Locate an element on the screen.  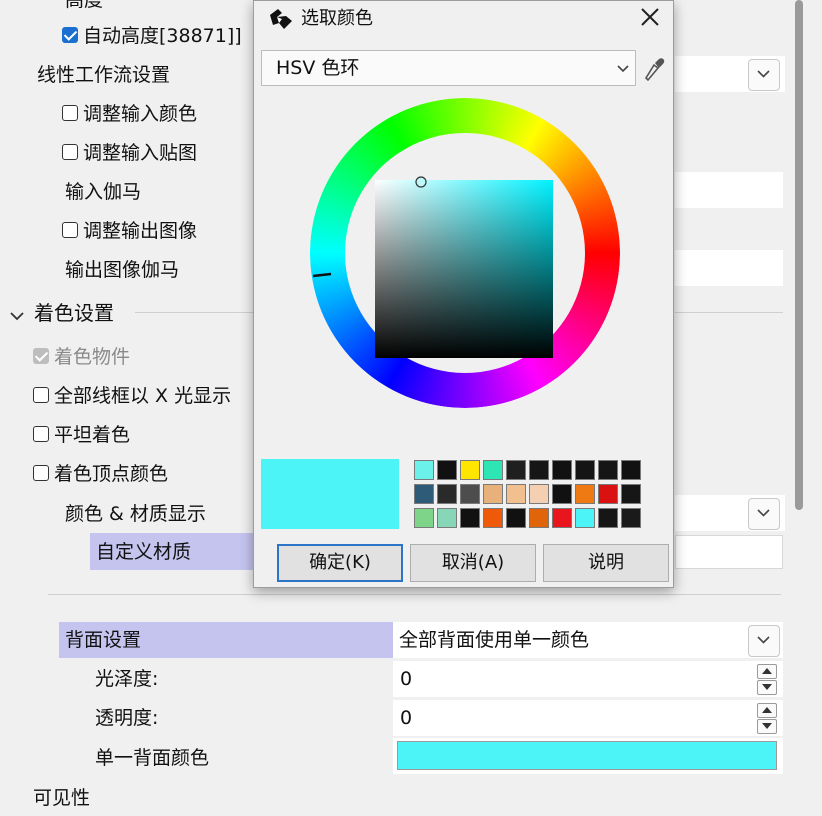
color-material-display-label: 颜色 & 材质显示 is located at coordinates (135, 514).